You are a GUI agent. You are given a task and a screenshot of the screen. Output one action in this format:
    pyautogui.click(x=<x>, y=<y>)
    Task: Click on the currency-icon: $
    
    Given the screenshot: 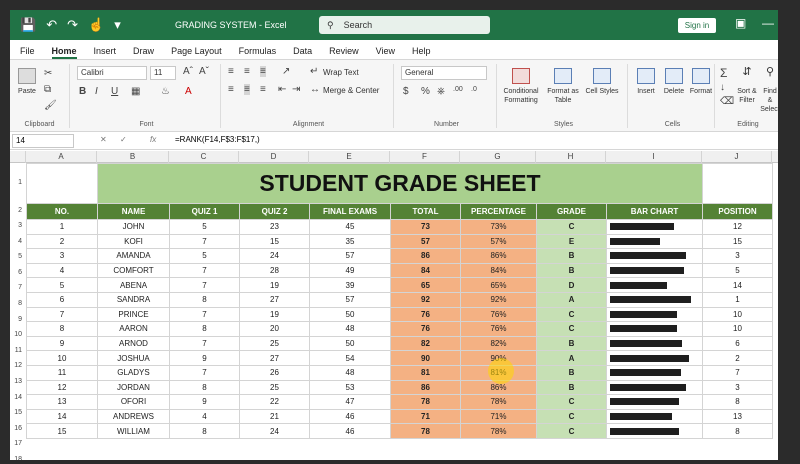 What is the action you would take?
    pyautogui.click(x=406, y=91)
    